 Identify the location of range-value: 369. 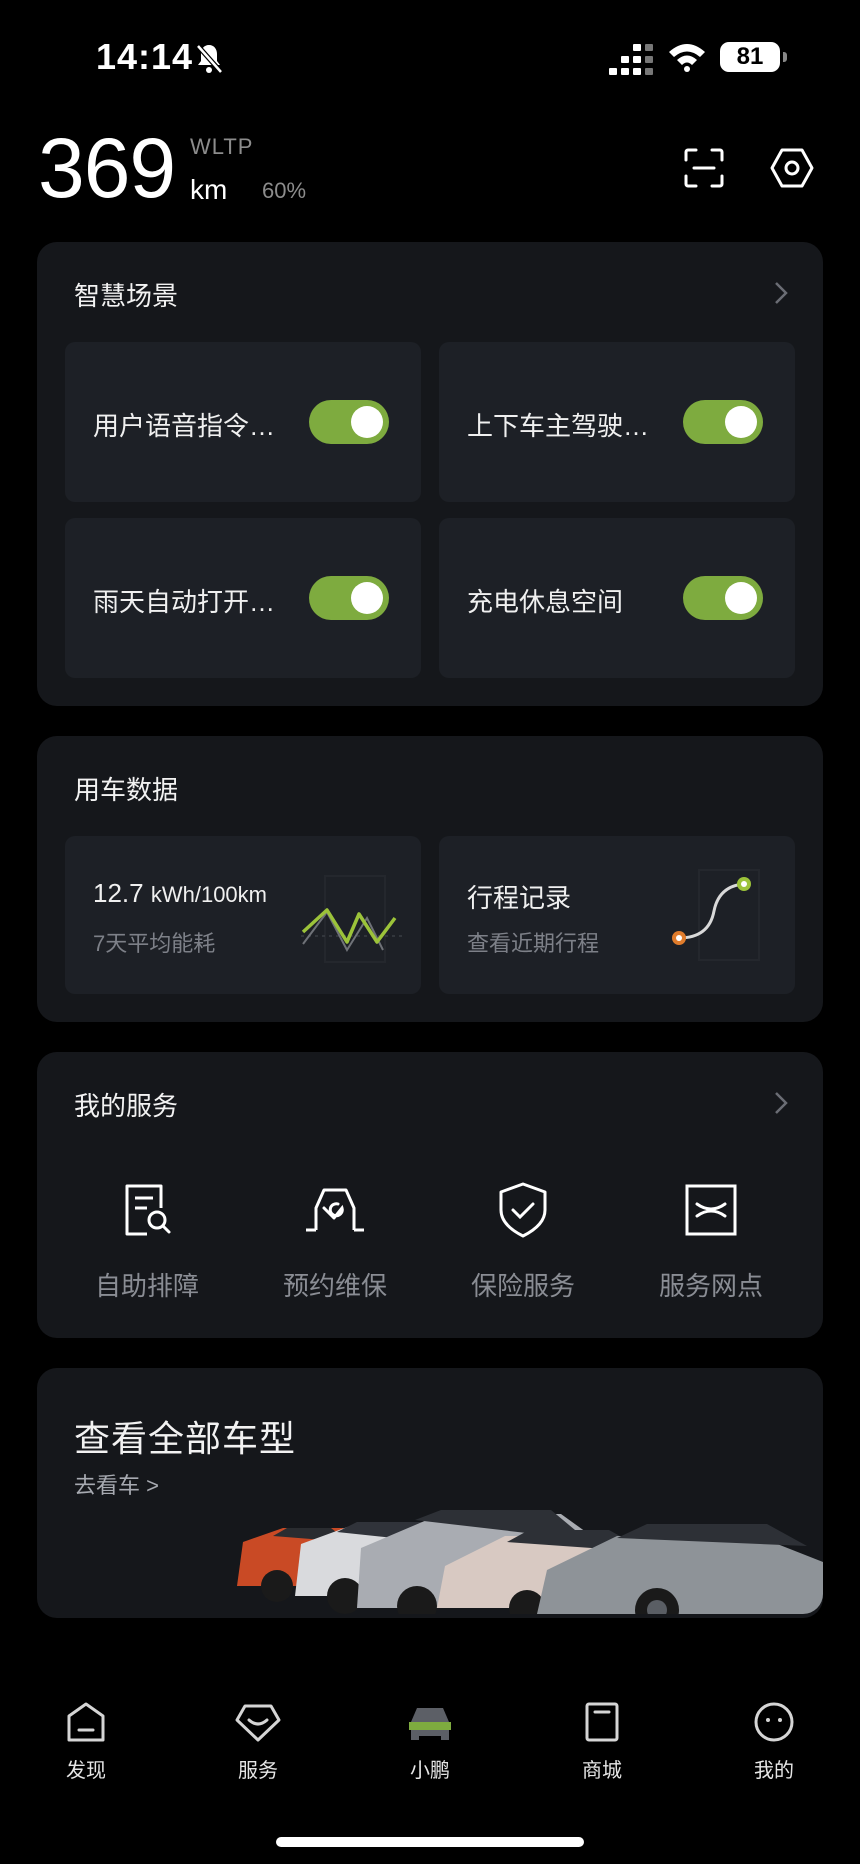
(107, 168).